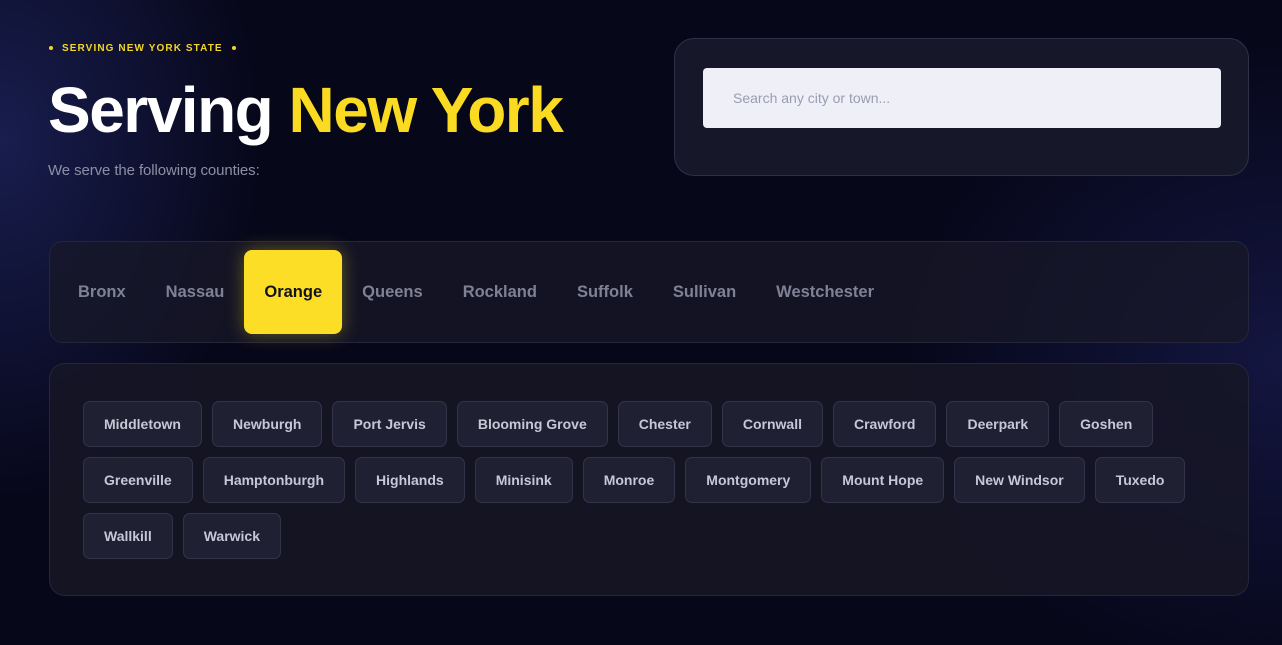 The height and width of the screenshot is (645, 1282). I want to click on town-chip-montgomery: Montgomery, so click(748, 480).